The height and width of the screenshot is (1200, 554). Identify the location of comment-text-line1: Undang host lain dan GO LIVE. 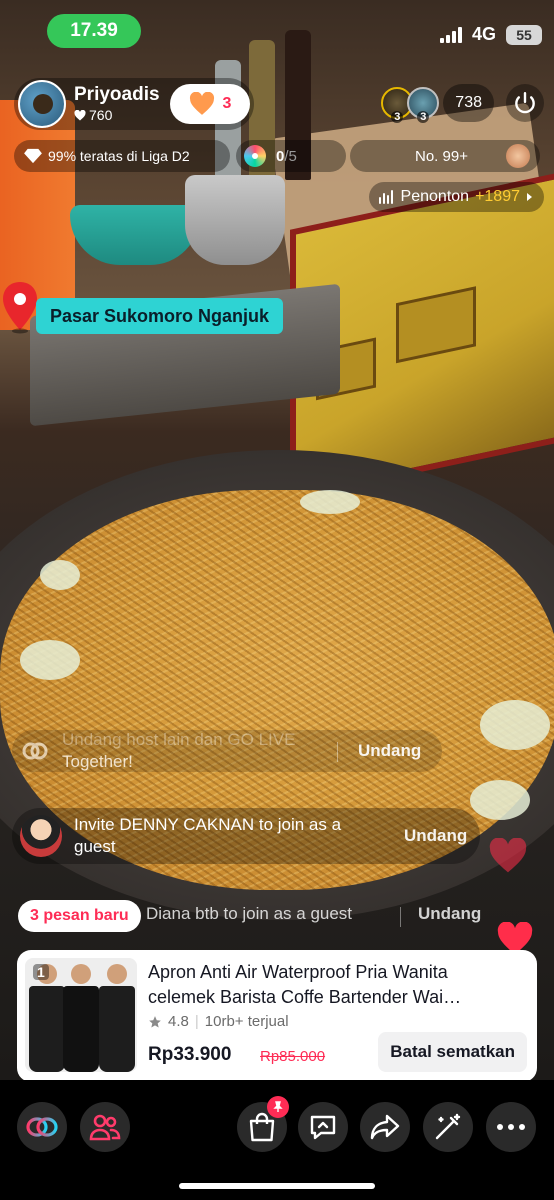
(179, 739).